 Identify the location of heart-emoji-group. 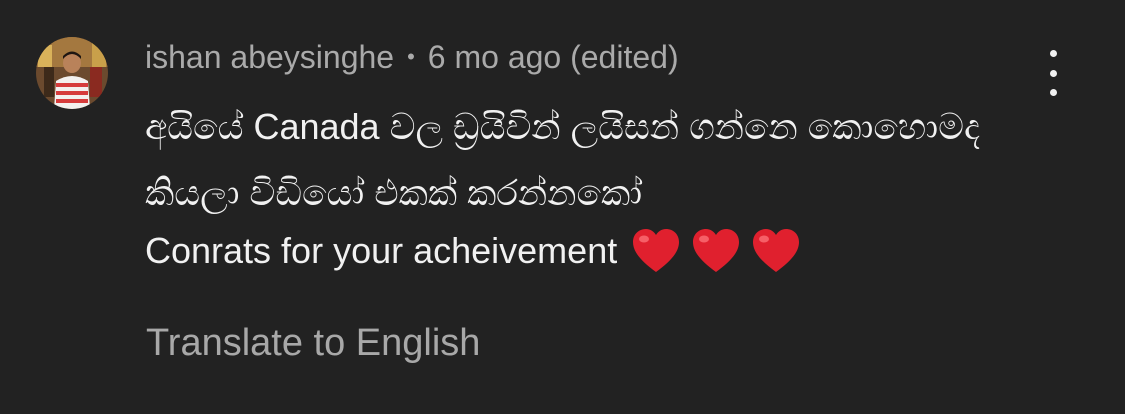
(716, 251).